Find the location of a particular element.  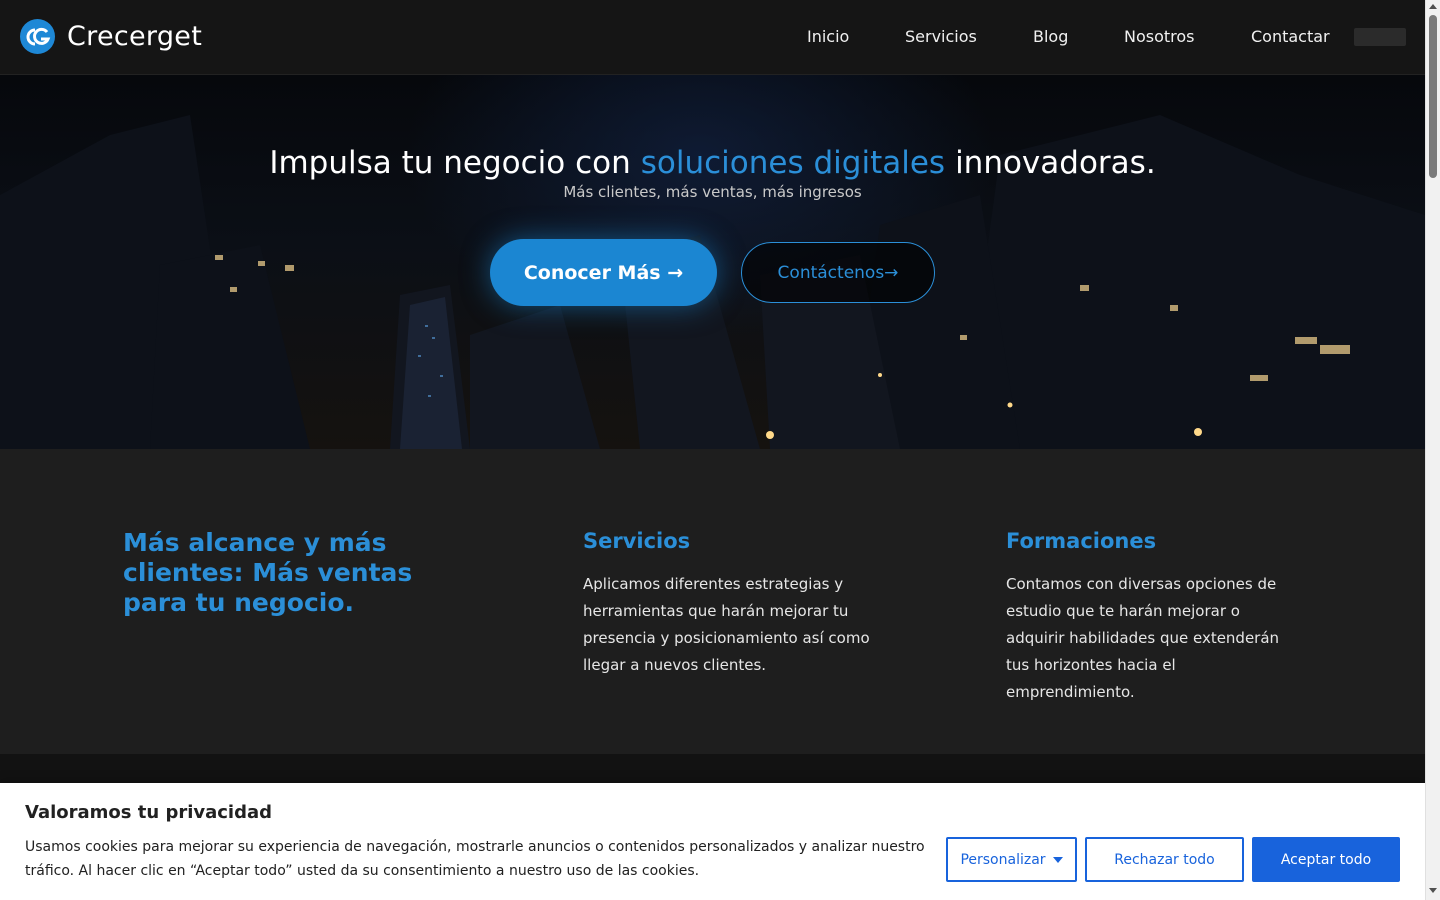

brand-link: Crecerget is located at coordinates (111, 36).